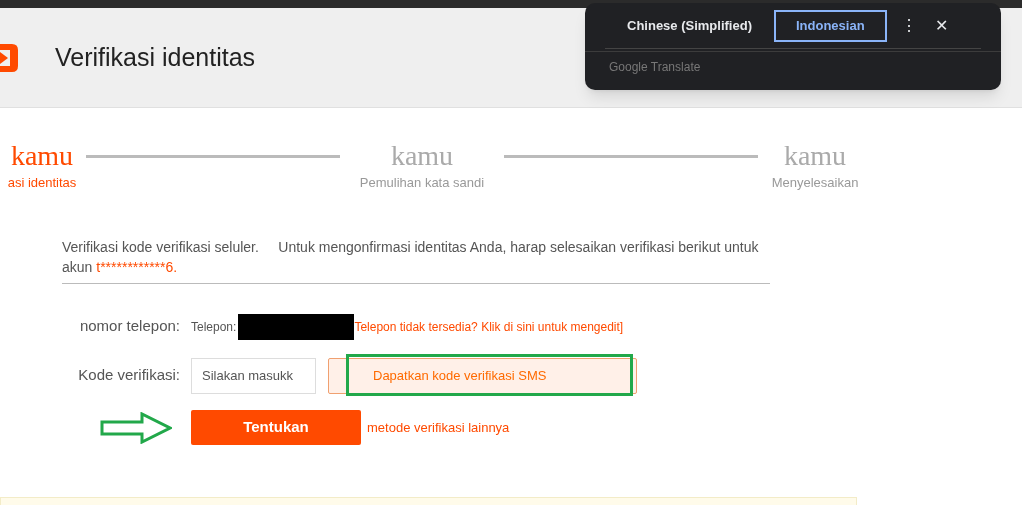  Describe the element at coordinates (689, 25) in the screenshot. I see `language-tab: Chinese (Simplified)` at that location.